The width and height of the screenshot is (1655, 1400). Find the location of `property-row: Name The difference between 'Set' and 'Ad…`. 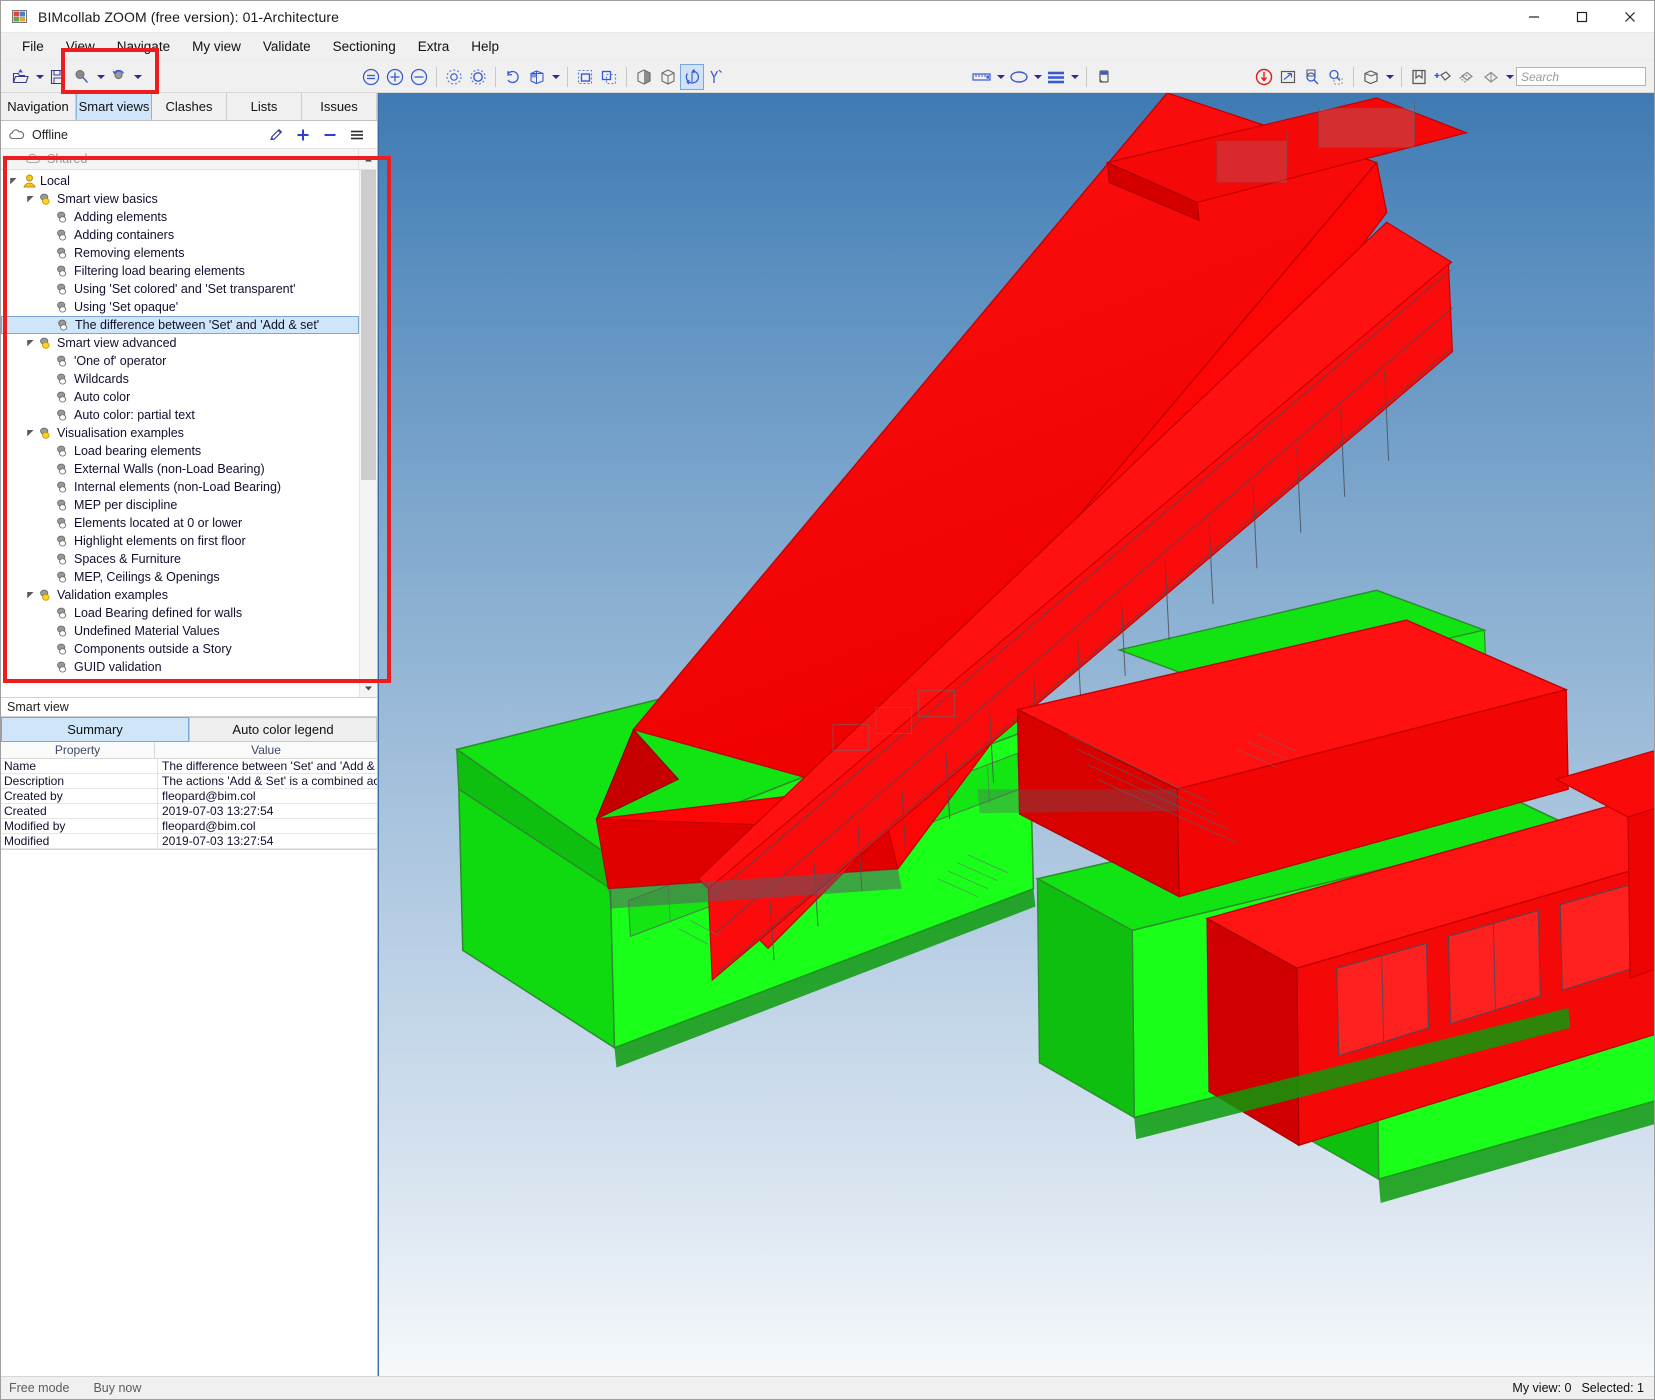

property-row: Name The difference between 'Set' and 'Ad… is located at coordinates (189, 766).